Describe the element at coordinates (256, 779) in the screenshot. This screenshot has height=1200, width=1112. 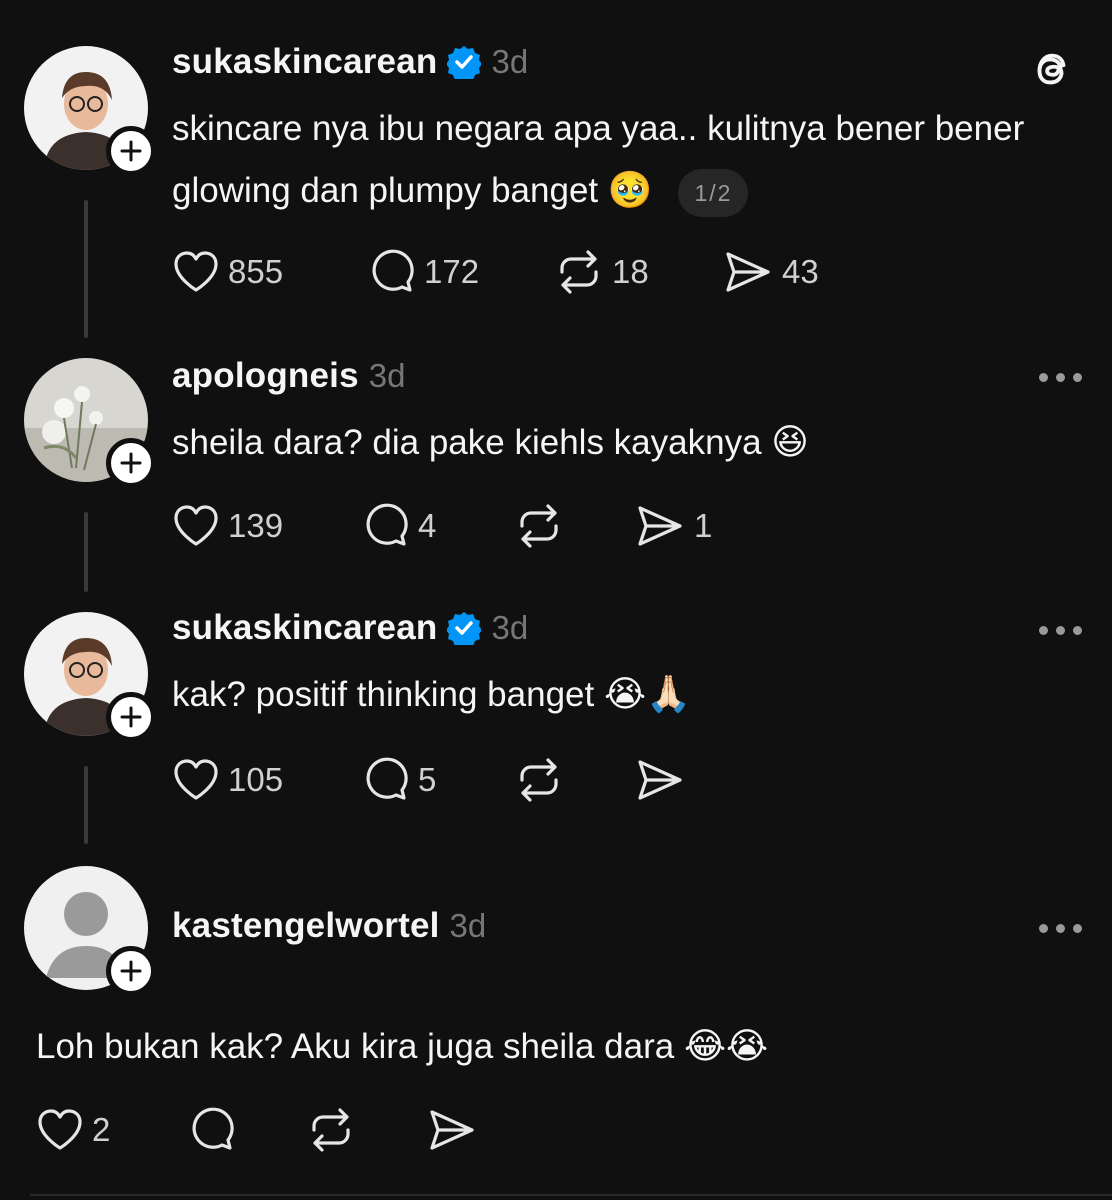
I see `like-count: 105` at that location.